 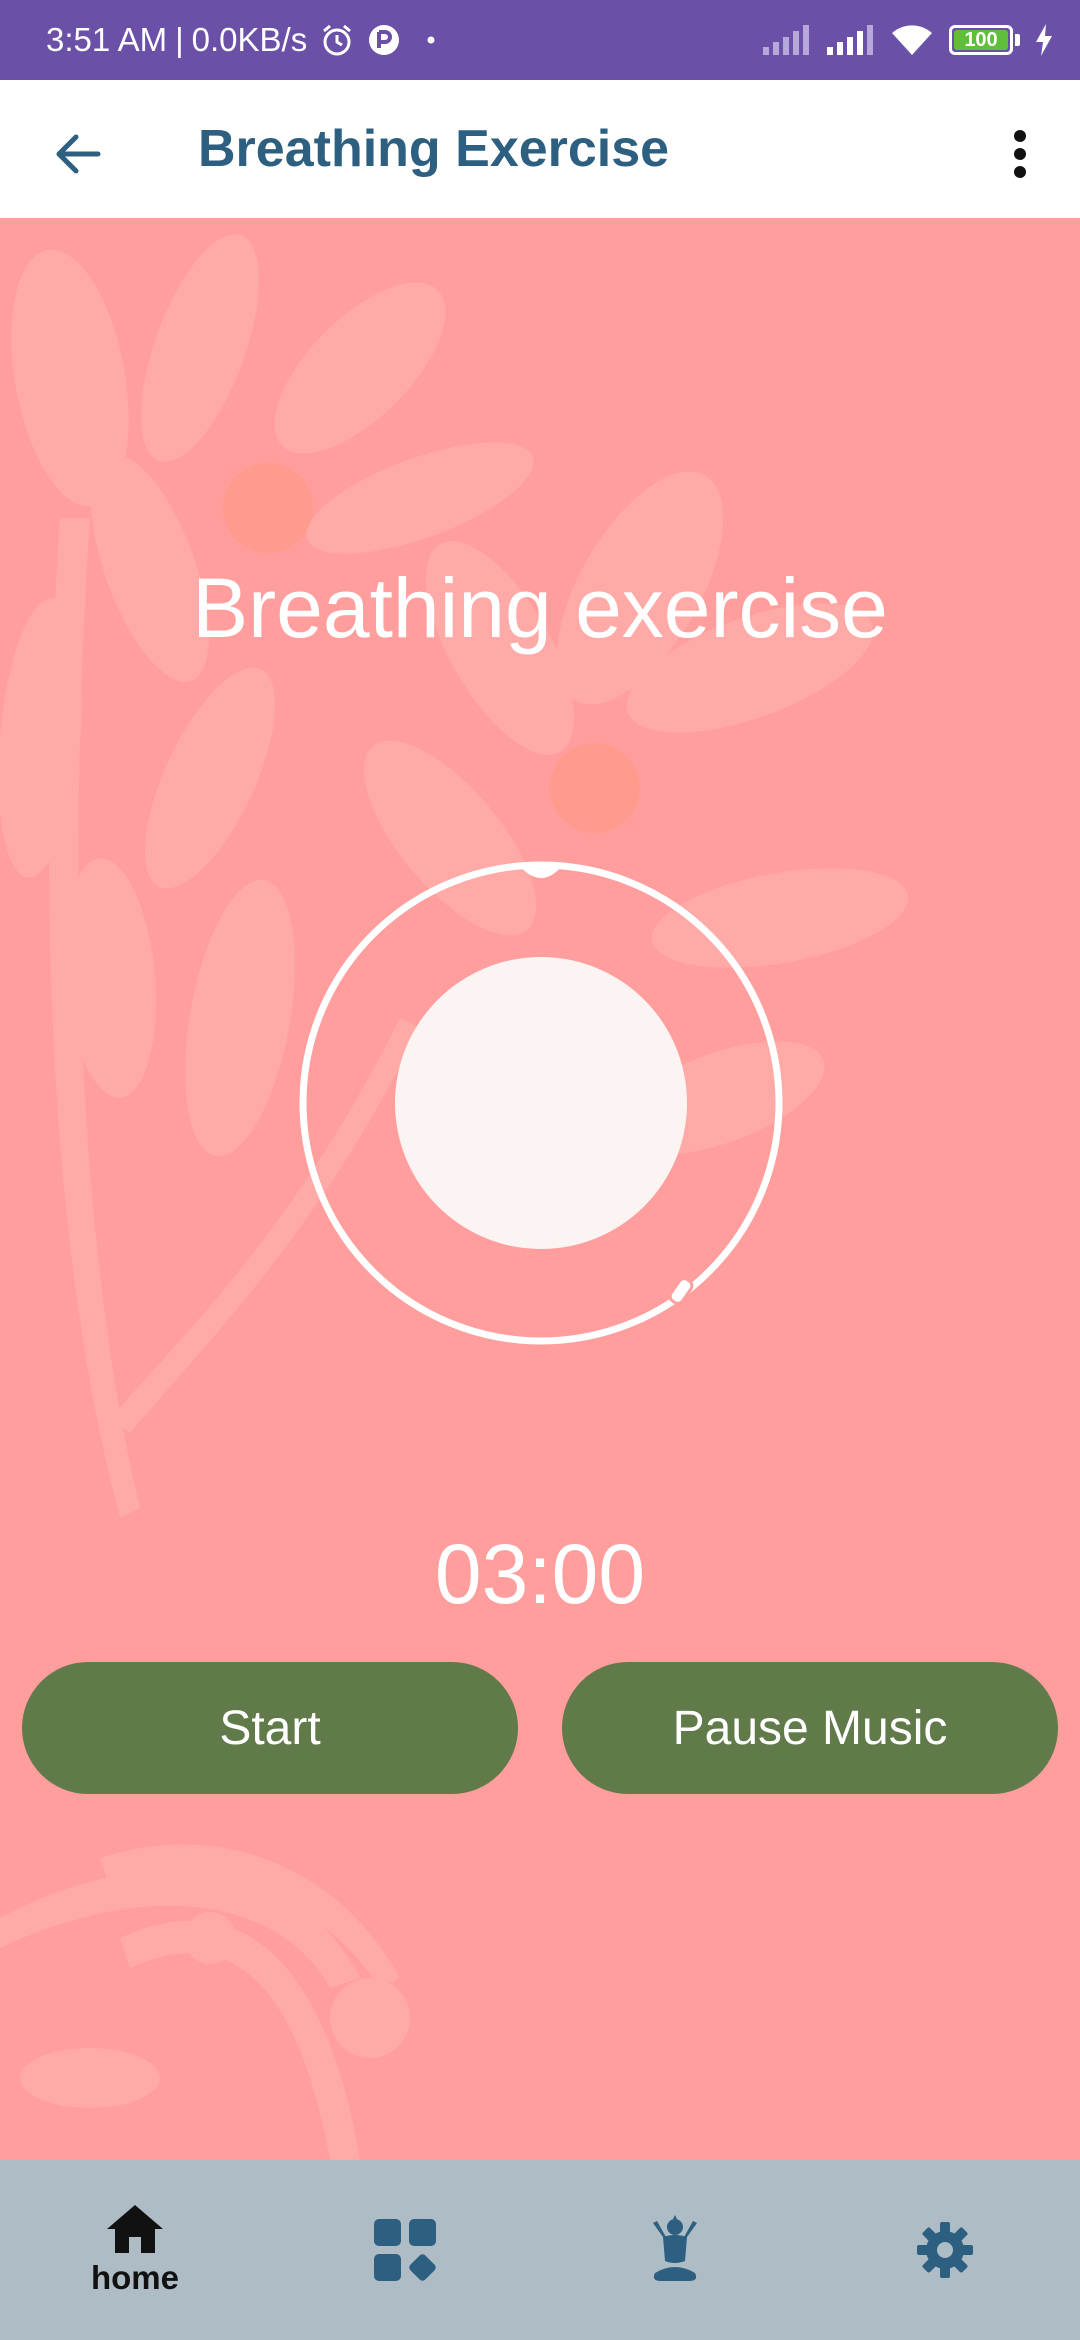 What do you see at coordinates (135, 2229) in the screenshot?
I see `home-icon` at bounding box center [135, 2229].